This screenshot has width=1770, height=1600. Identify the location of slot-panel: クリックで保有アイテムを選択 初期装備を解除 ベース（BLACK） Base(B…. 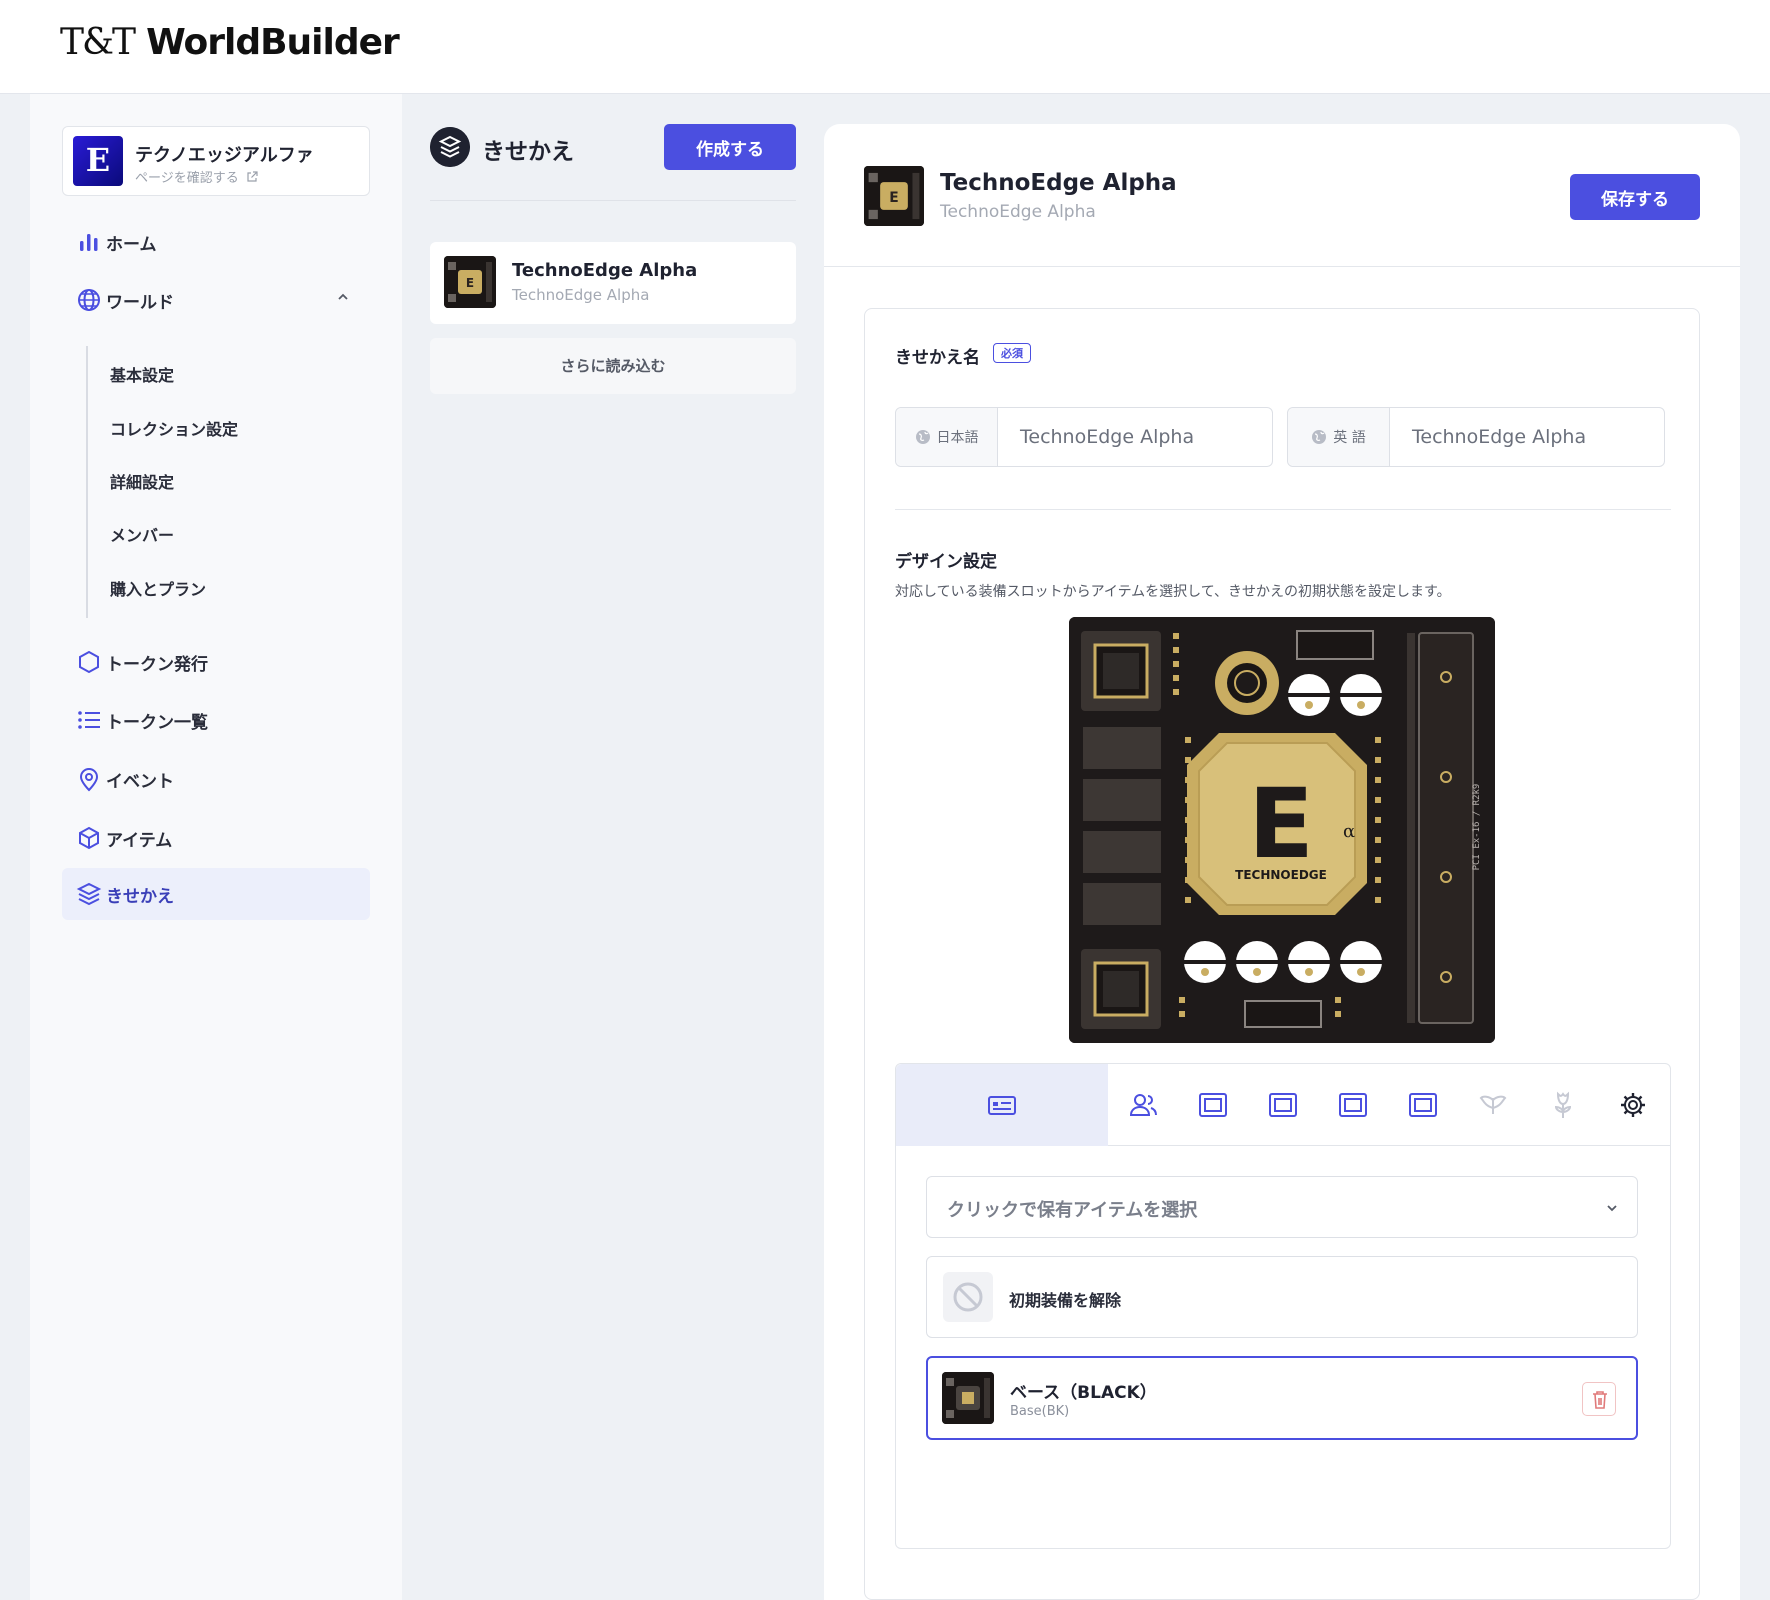
(1283, 1306).